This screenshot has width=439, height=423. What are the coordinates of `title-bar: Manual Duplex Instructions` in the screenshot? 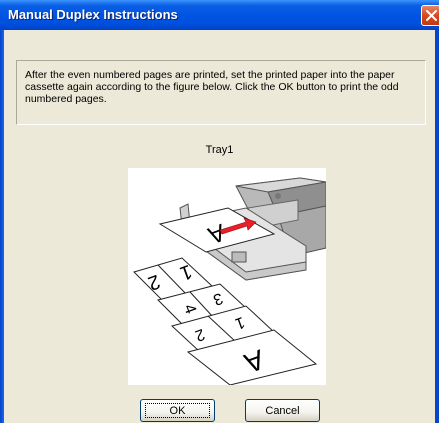 It's located at (219, 15).